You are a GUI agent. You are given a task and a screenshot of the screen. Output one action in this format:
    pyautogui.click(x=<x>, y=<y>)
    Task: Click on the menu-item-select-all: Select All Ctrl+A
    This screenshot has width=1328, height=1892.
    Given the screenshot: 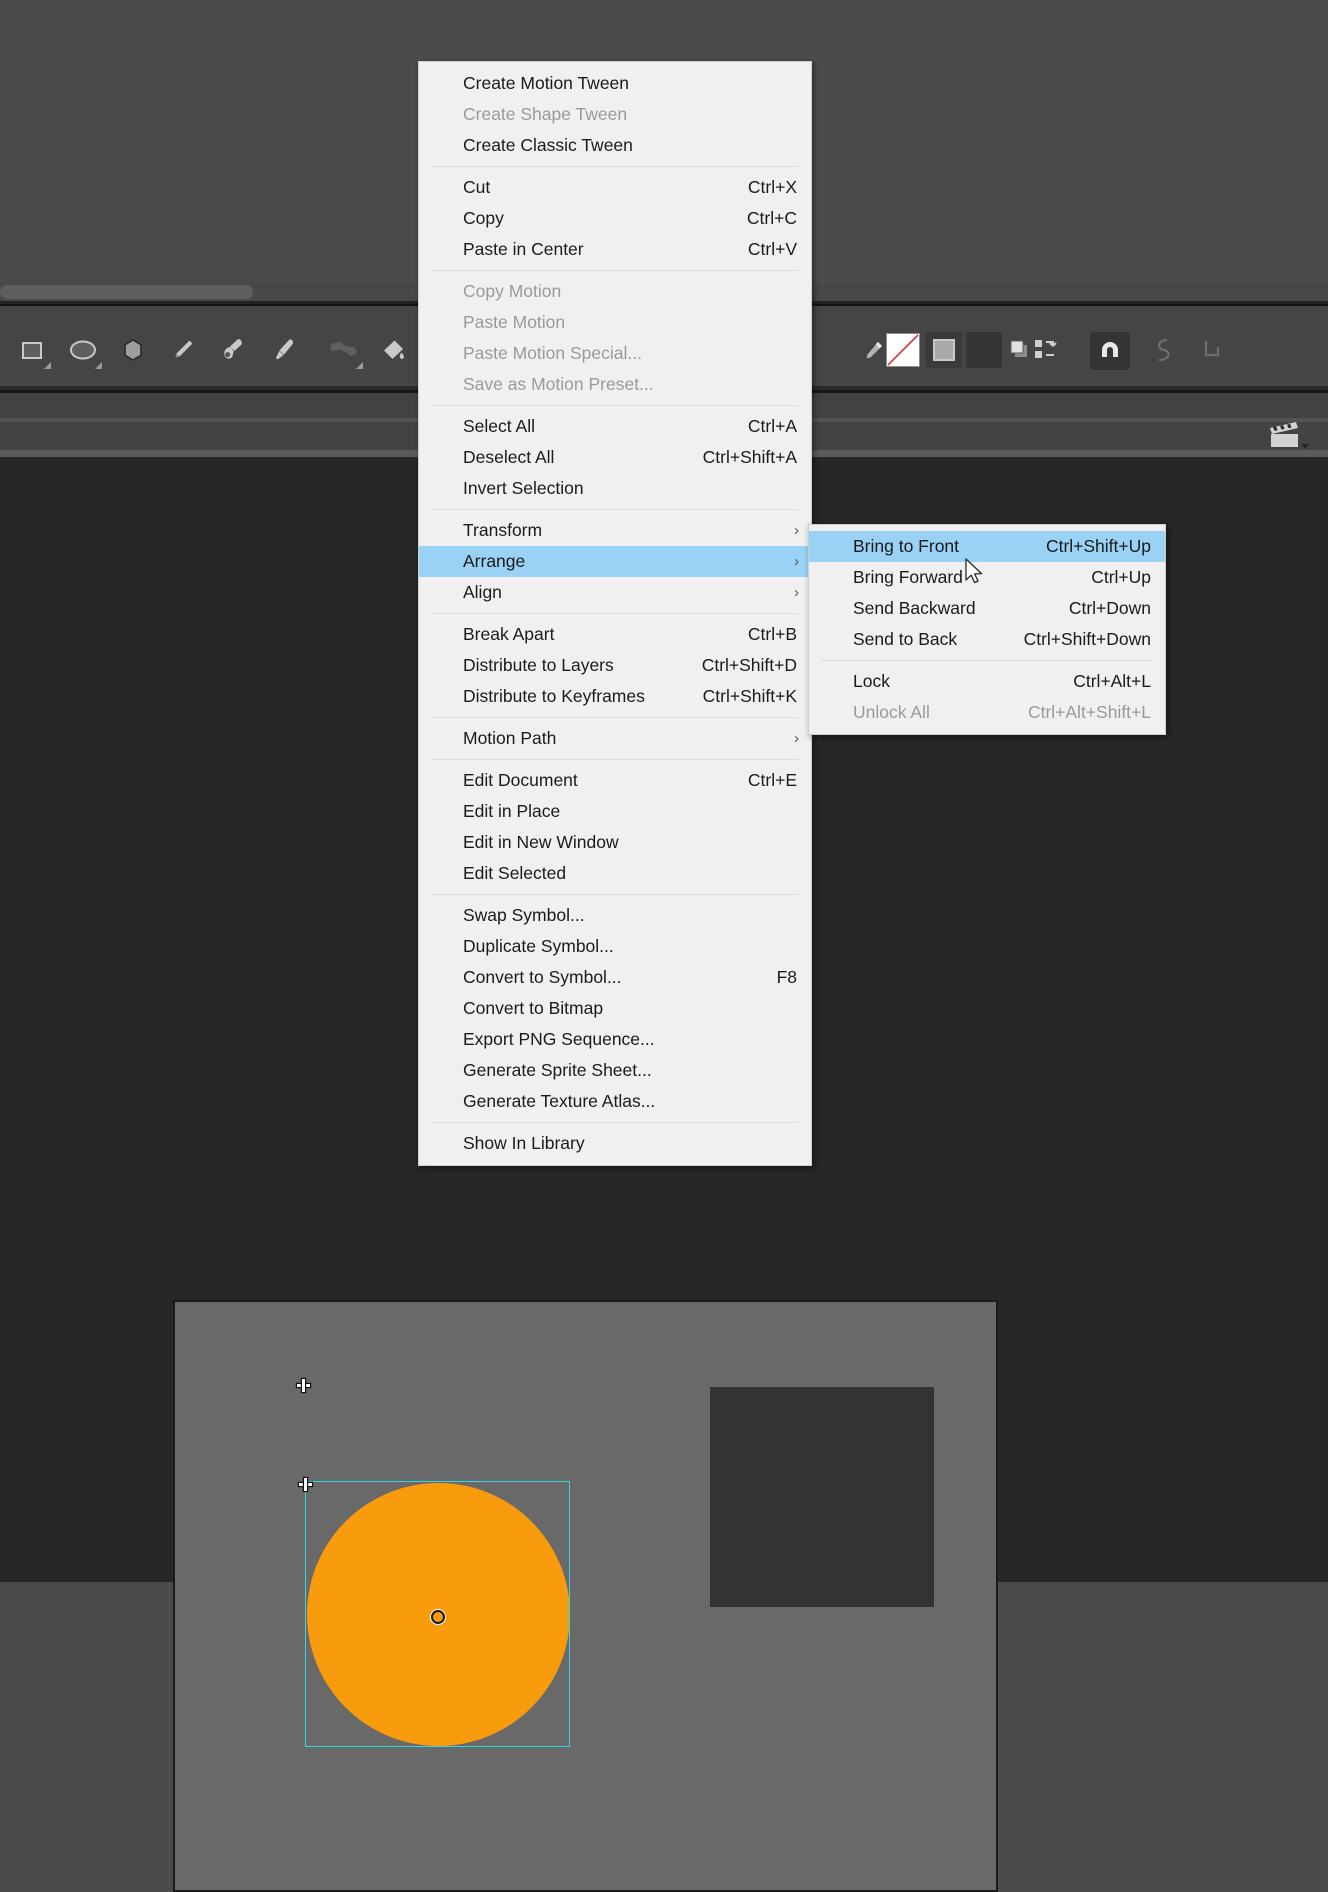 What is the action you would take?
    pyautogui.click(x=615, y=426)
    